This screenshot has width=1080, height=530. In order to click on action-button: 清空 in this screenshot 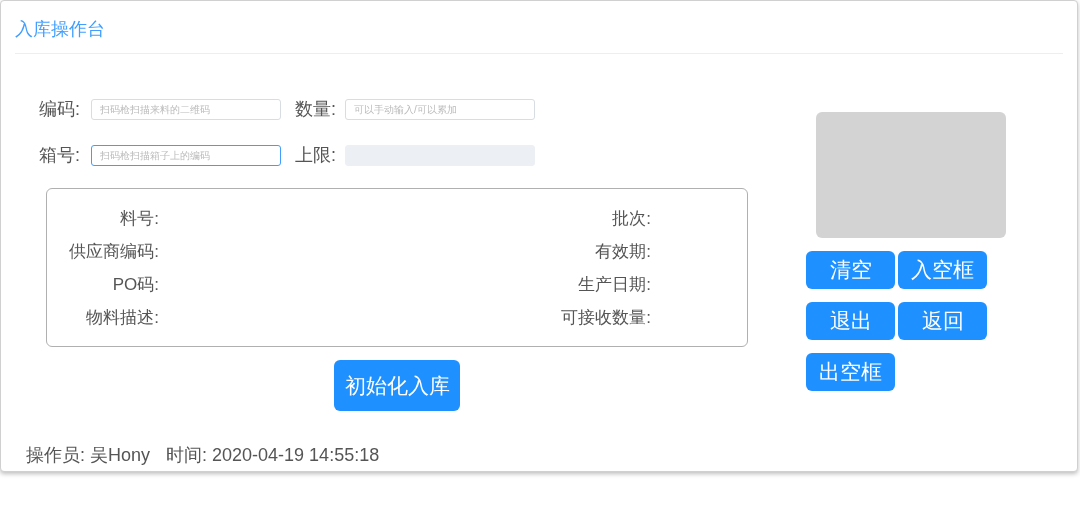, I will do `click(850, 270)`.